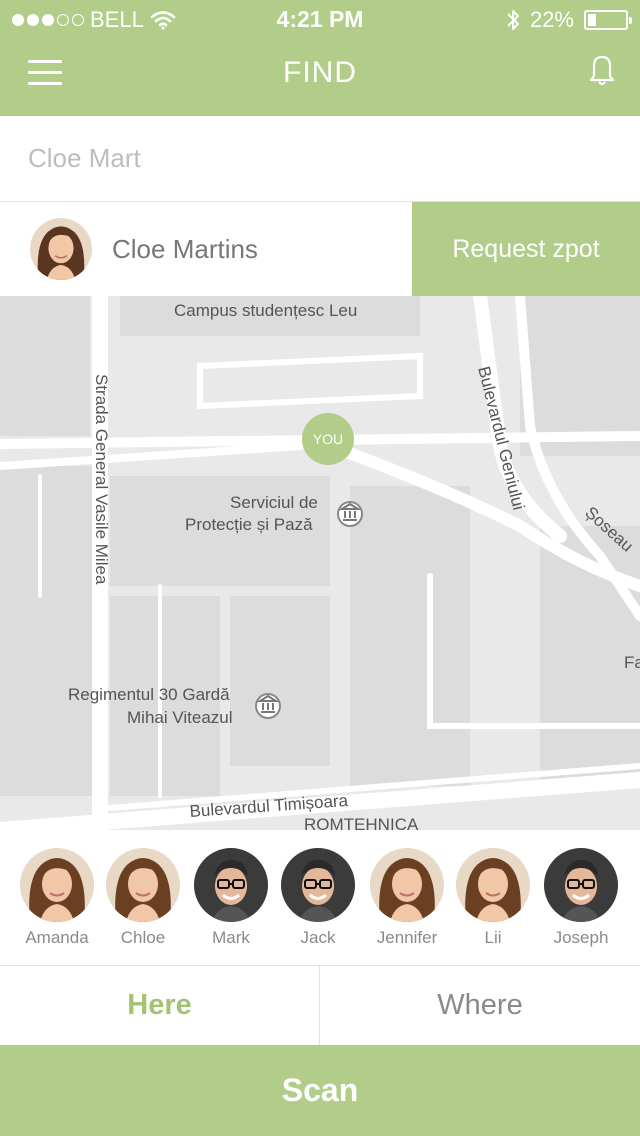 Image resolution: width=640 pixels, height=1136 pixels. I want to click on person-item: Jennifer, so click(407, 898).